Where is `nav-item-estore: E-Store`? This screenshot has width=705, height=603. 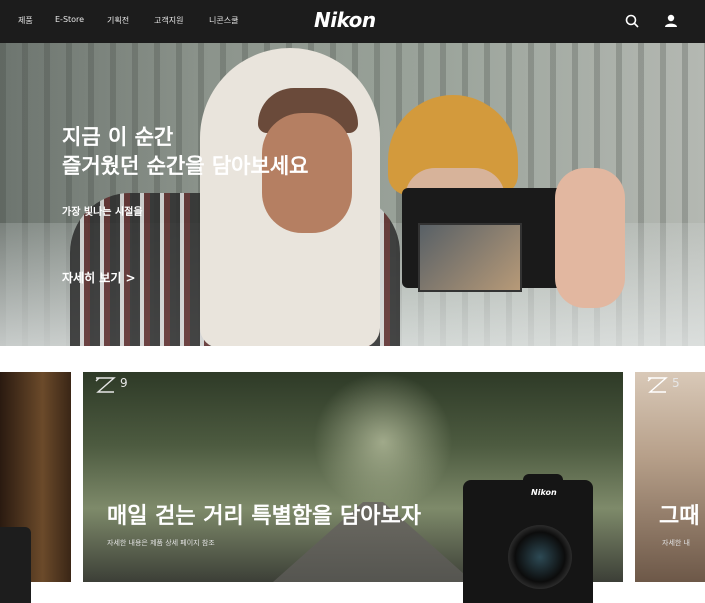 nav-item-estore: E-Store is located at coordinates (69, 19).